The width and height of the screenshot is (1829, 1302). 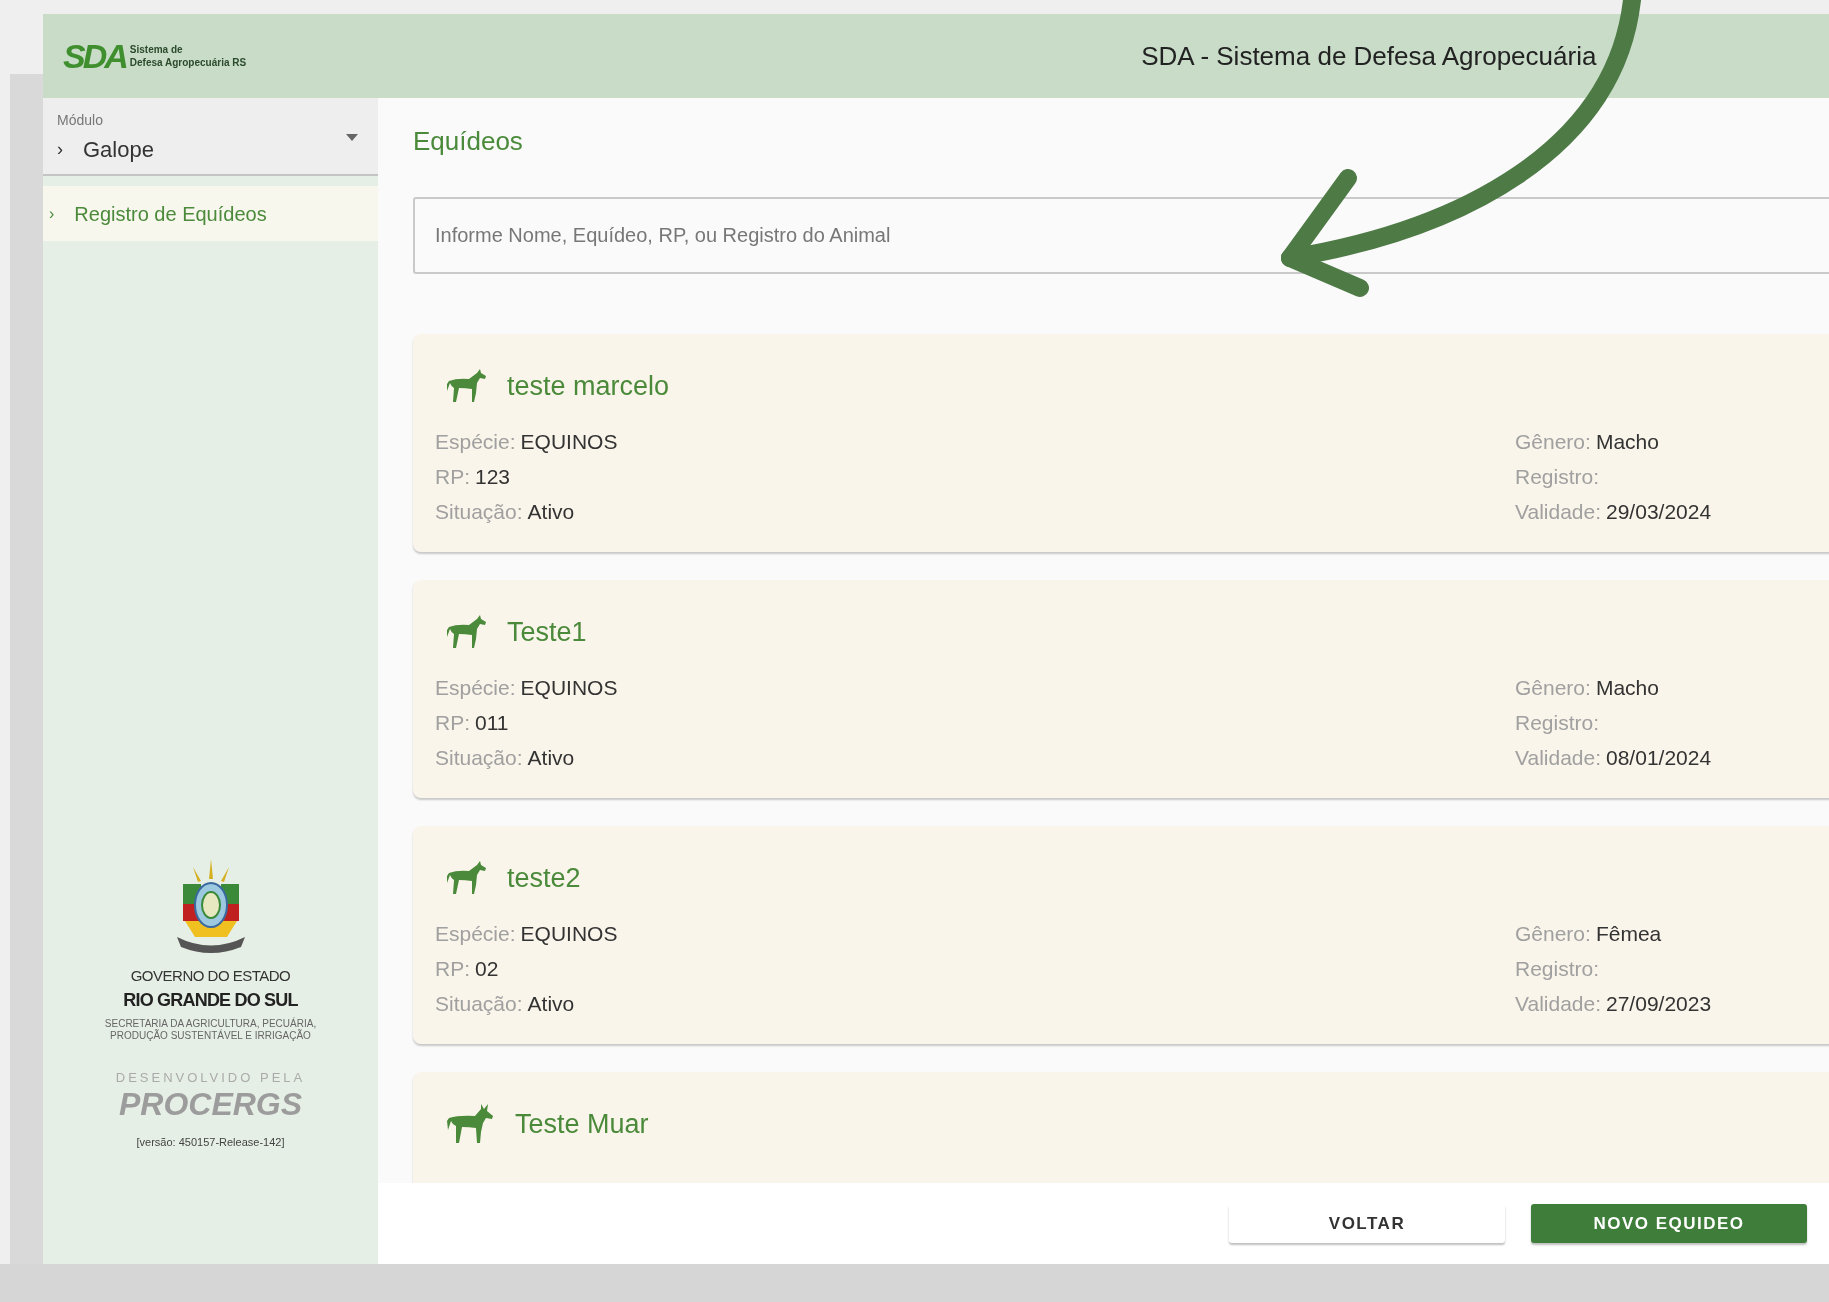 I want to click on version-text: [versão: 450157-Release-142], so click(x=210, y=1142).